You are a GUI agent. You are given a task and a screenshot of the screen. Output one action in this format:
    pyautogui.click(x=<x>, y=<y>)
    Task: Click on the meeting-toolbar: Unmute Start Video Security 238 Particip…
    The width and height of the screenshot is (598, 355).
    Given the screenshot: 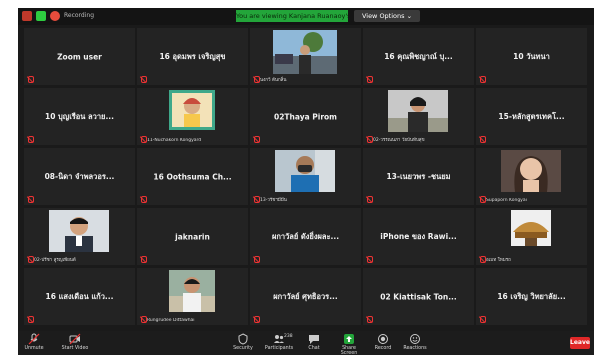 What is the action you would take?
    pyautogui.click(x=306, y=343)
    